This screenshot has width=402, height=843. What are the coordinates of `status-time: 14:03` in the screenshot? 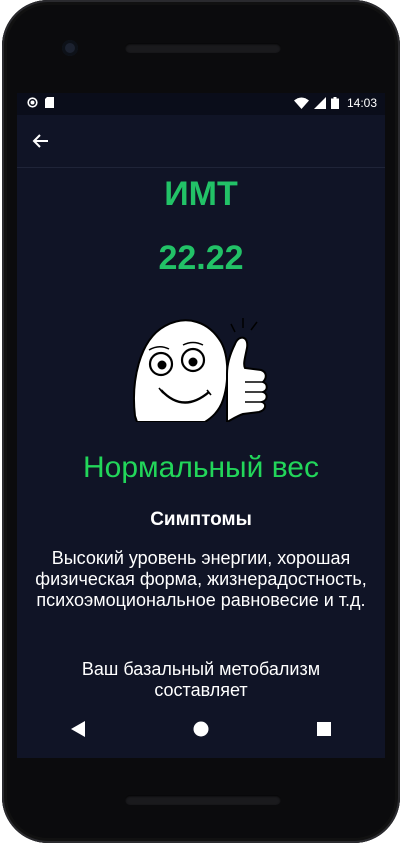 It's located at (361, 103).